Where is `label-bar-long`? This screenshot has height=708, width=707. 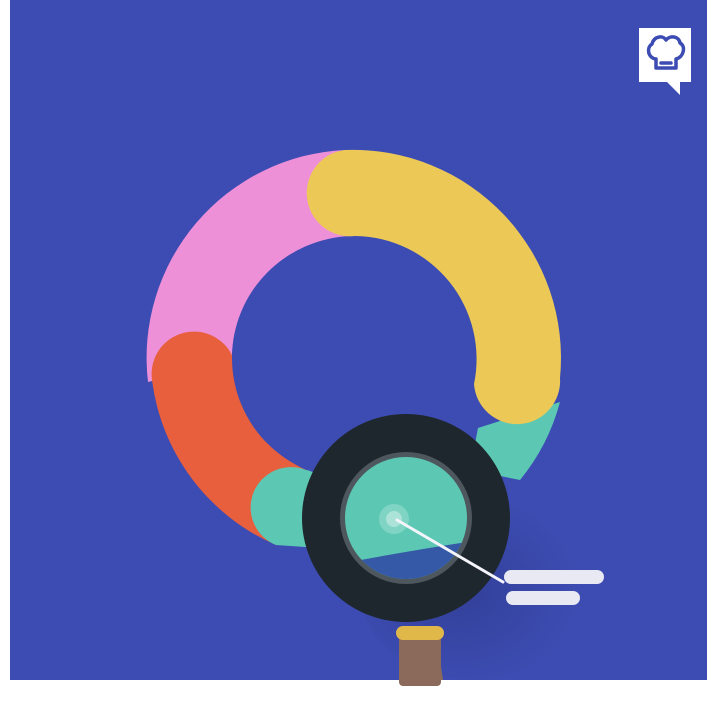
label-bar-long is located at coordinates (554, 577).